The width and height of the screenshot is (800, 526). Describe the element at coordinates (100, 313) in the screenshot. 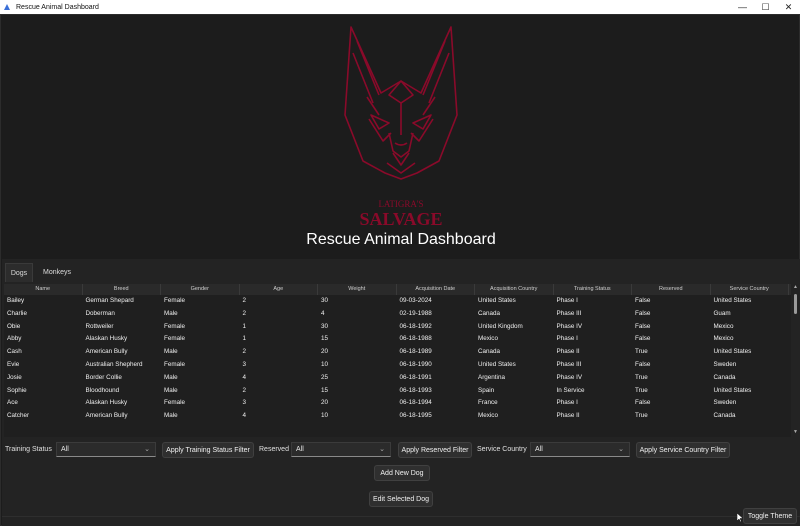

I see `table-cell: Doberman` at that location.